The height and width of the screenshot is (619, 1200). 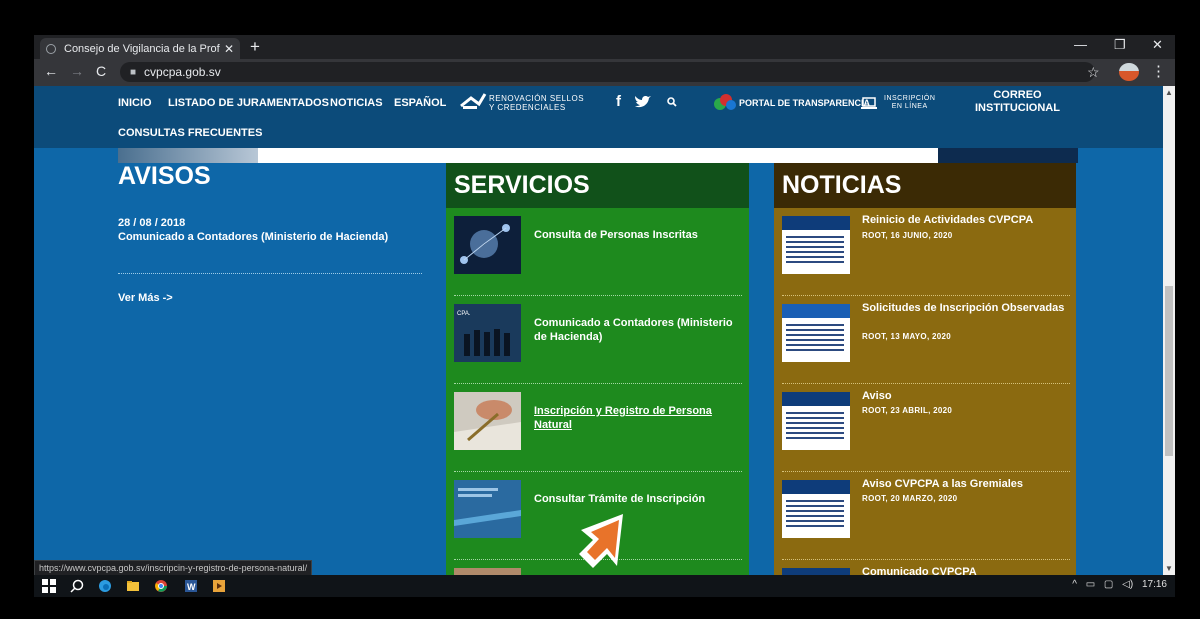 I want to click on nav-inicio: INICIO, so click(x=135, y=103).